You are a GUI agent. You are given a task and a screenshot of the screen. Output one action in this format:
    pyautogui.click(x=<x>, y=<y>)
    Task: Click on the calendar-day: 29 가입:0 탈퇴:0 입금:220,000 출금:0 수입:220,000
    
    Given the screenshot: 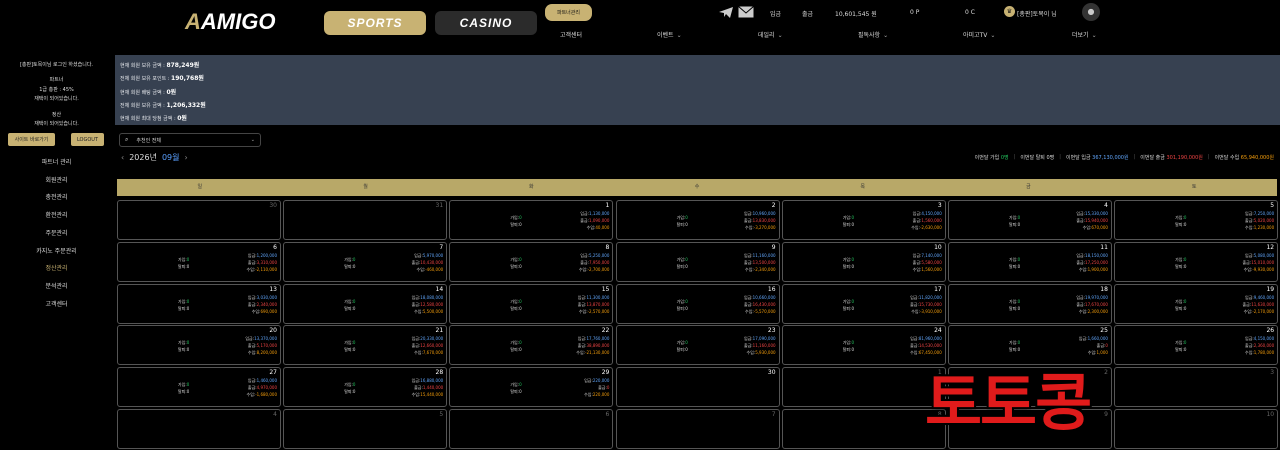 What is the action you would take?
    pyautogui.click(x=531, y=387)
    